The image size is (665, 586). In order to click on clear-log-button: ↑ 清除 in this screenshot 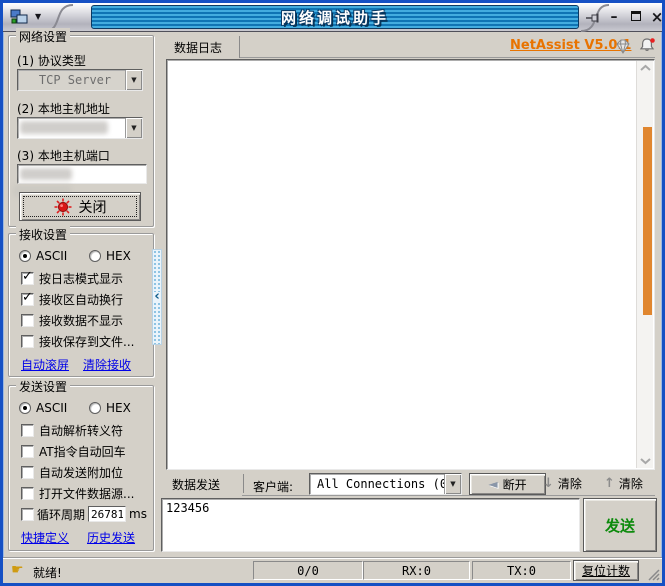, I will do `click(623, 483)`.